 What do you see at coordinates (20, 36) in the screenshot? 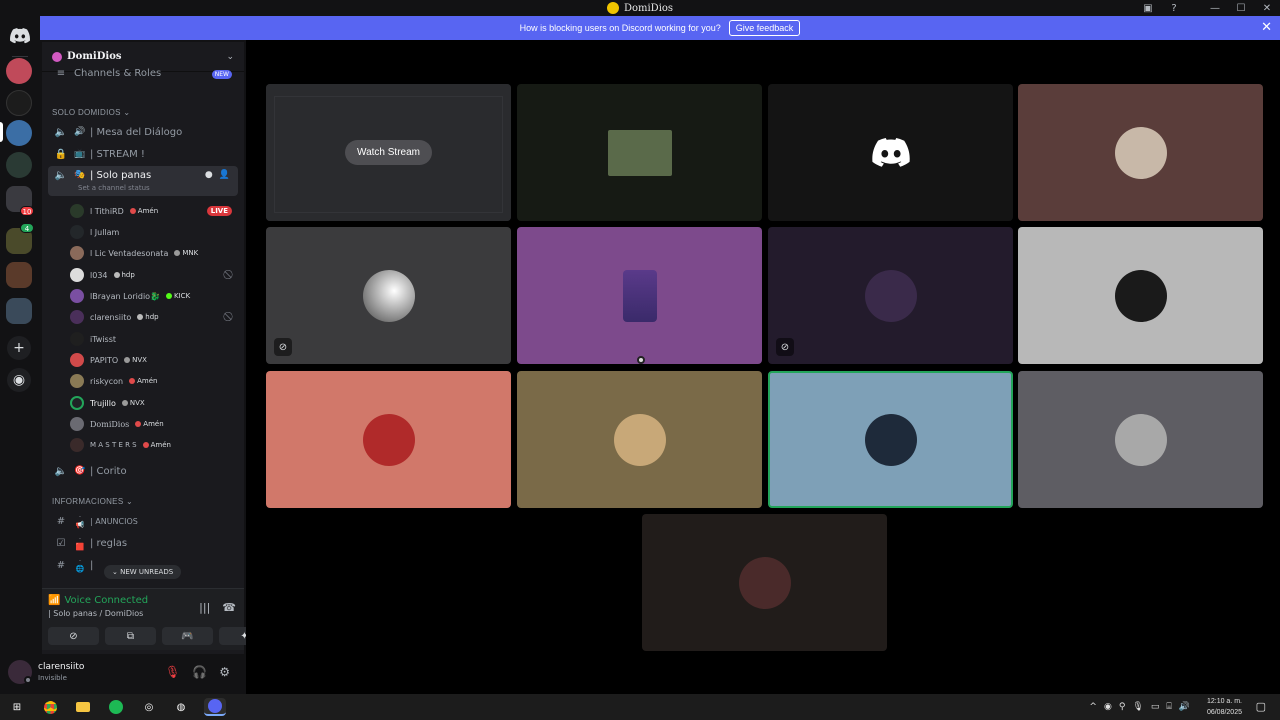
I see `discord-home-button` at bounding box center [20, 36].